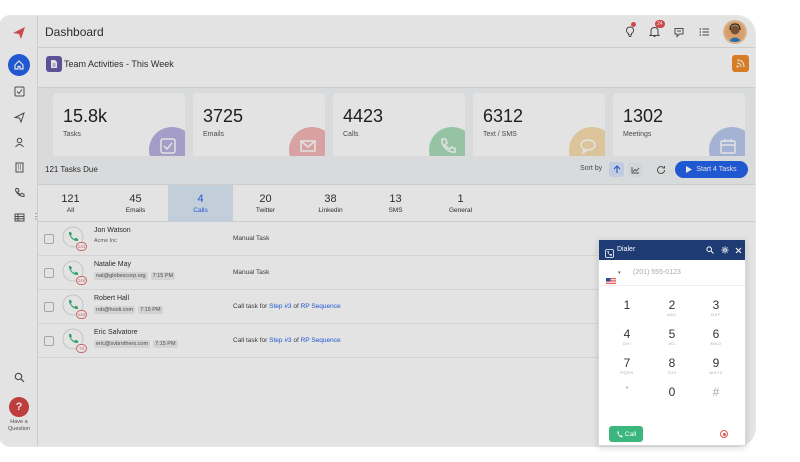  Describe the element at coordinates (627, 365) in the screenshot. I see `dial-key-7: 7 PQRS` at that location.